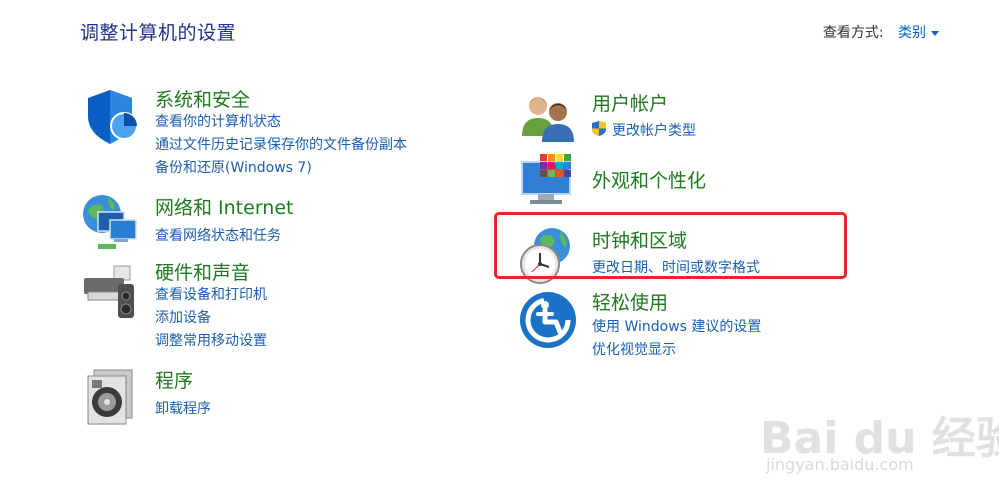  What do you see at coordinates (158, 33) in the screenshot?
I see `page-title: 调整计算机的设置` at bounding box center [158, 33].